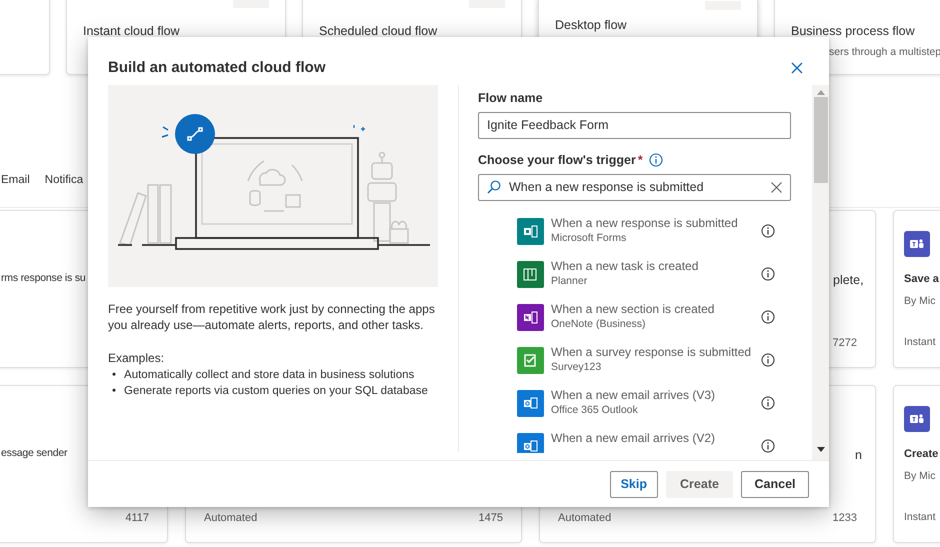 The width and height of the screenshot is (940, 547). What do you see at coordinates (640, 160) in the screenshot?
I see `required-asterisk: *` at bounding box center [640, 160].